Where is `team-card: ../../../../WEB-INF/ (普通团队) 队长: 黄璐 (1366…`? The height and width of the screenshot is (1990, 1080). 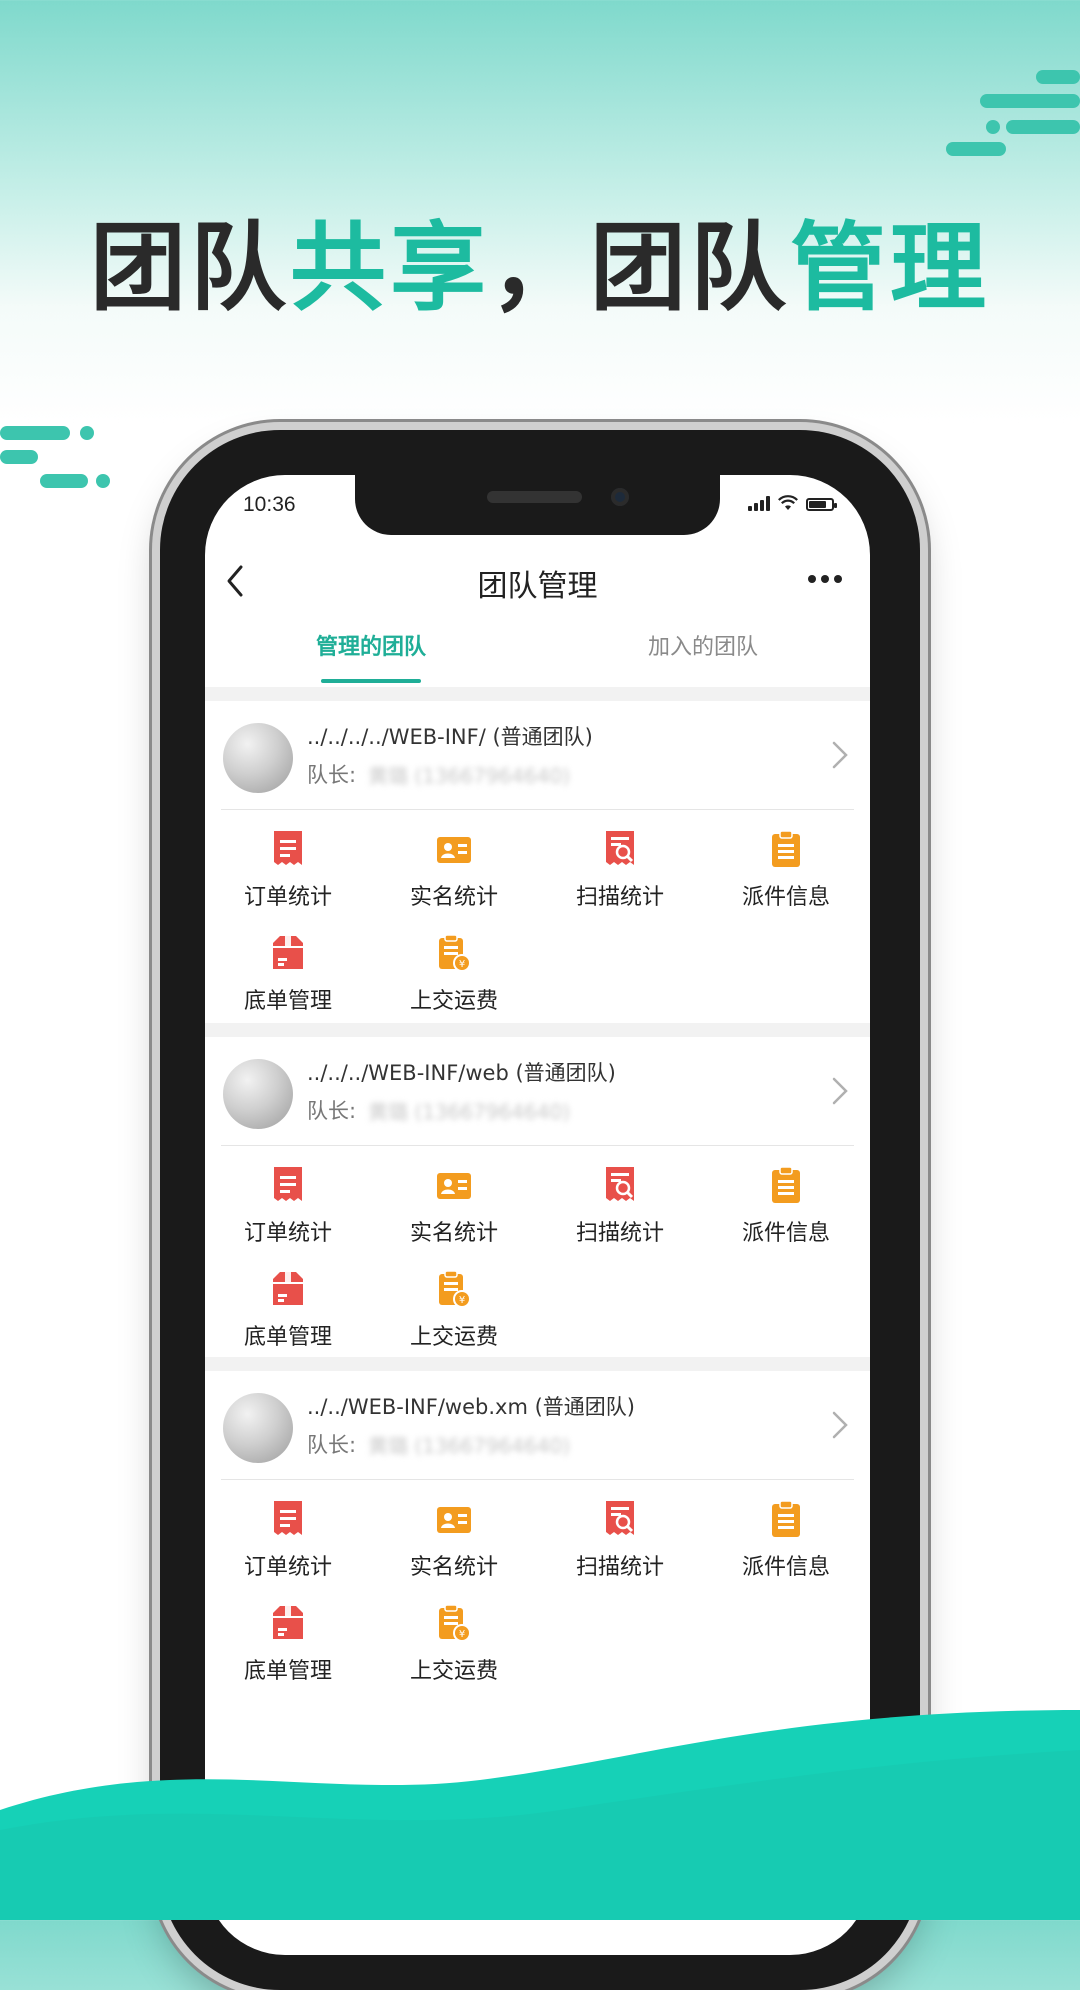 team-card: ../../../../WEB-INF/ (普通团队) 队长: 黄璐 (1366… is located at coordinates (537, 862).